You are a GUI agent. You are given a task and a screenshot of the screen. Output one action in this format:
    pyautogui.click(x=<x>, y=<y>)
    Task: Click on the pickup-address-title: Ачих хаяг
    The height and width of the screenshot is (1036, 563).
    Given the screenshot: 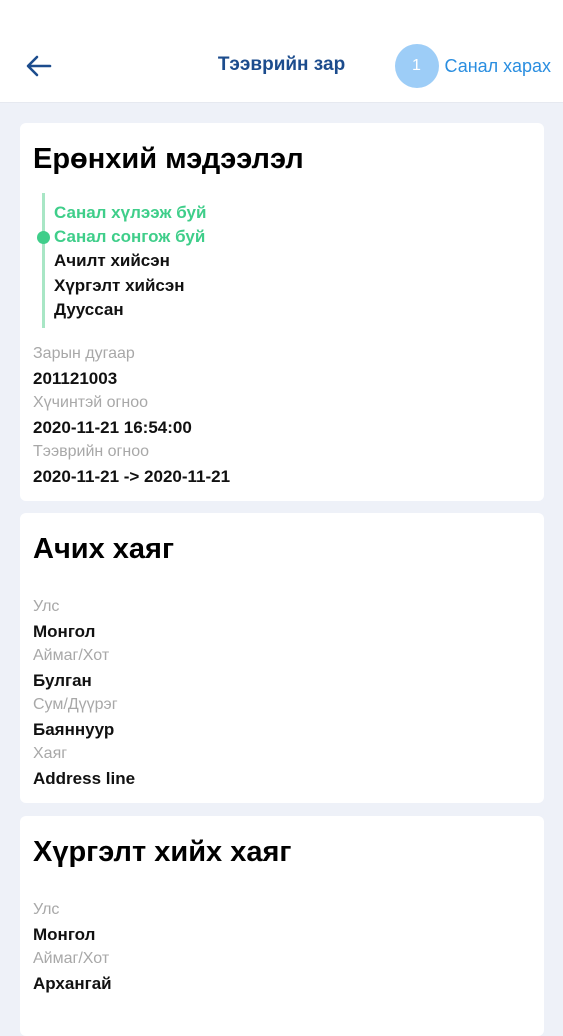 What is the action you would take?
    pyautogui.click(x=104, y=549)
    